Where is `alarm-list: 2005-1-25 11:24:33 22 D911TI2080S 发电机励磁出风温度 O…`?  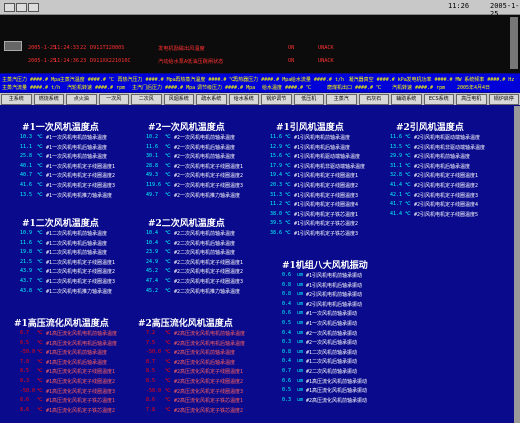
alarm-list: 2005-1-25 11:24:33 22 D911TI2080S 发电机励磁出风温度 O… is located at coordinates (260, 44).